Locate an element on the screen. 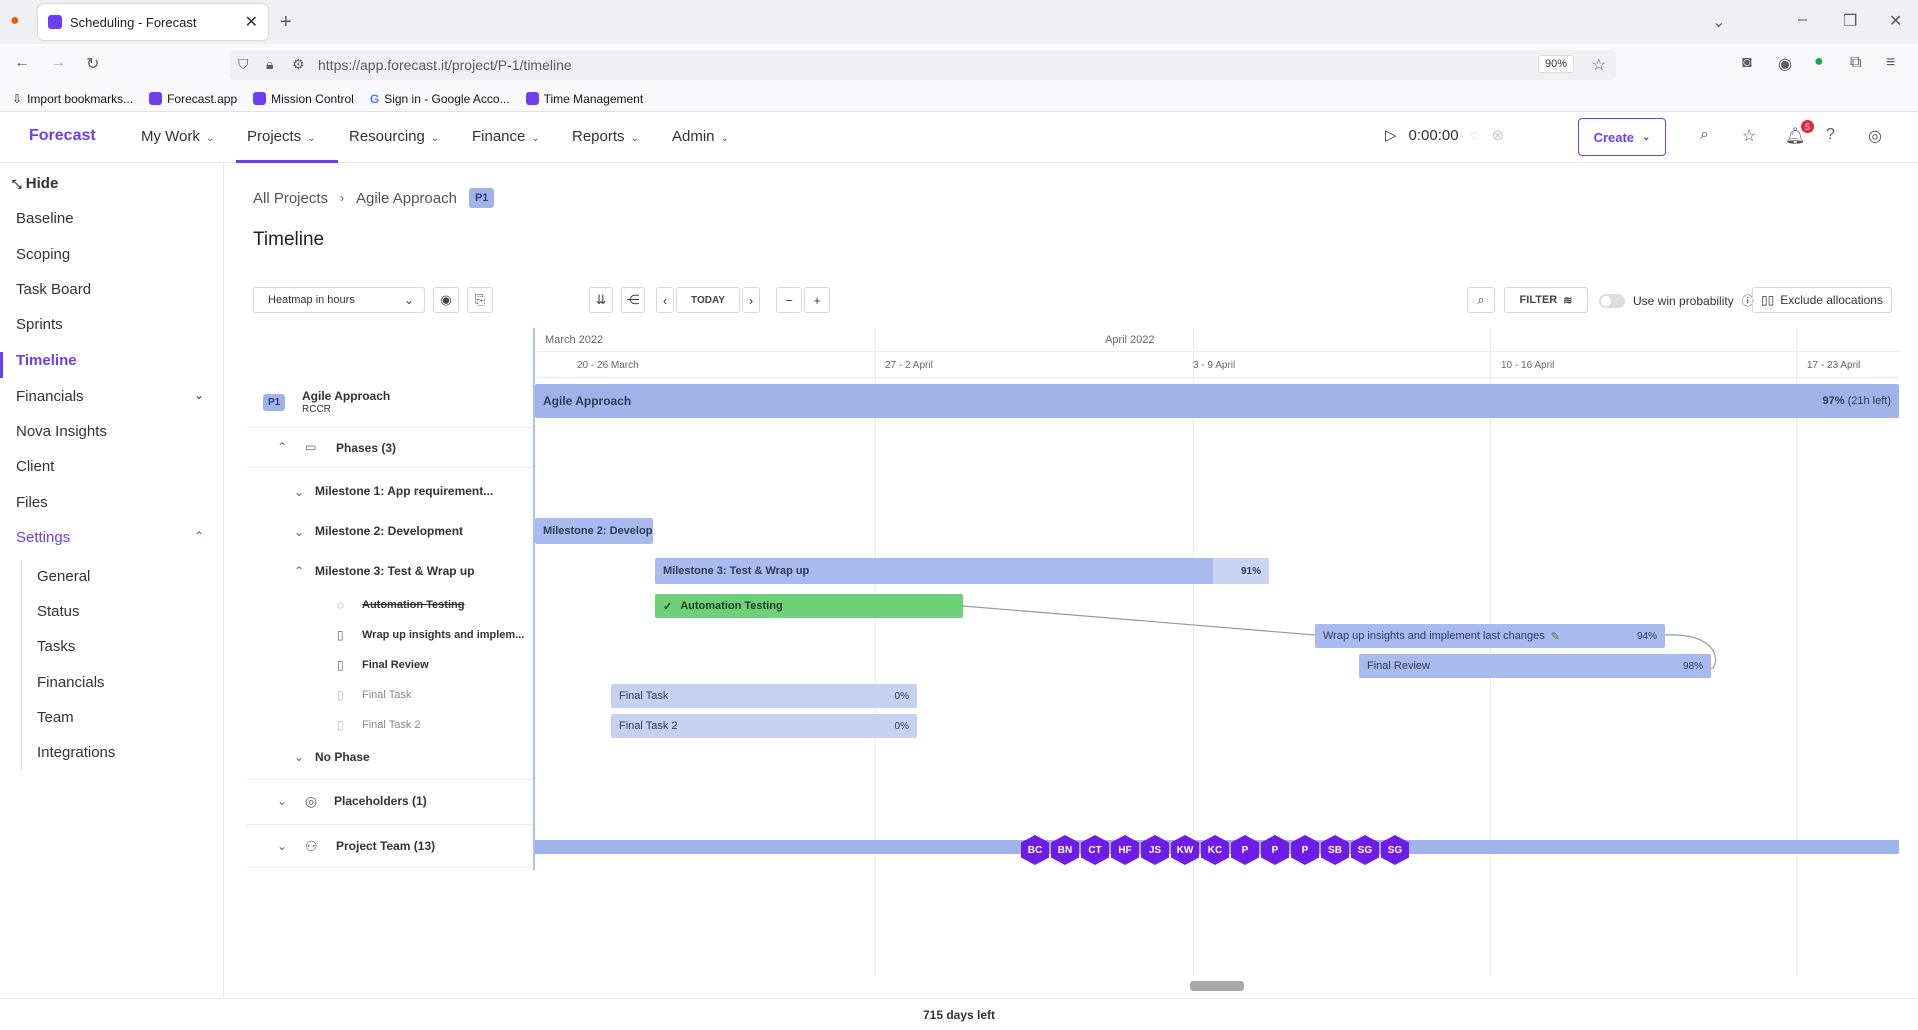  create-button: Create ⌄ is located at coordinates (1622, 137).